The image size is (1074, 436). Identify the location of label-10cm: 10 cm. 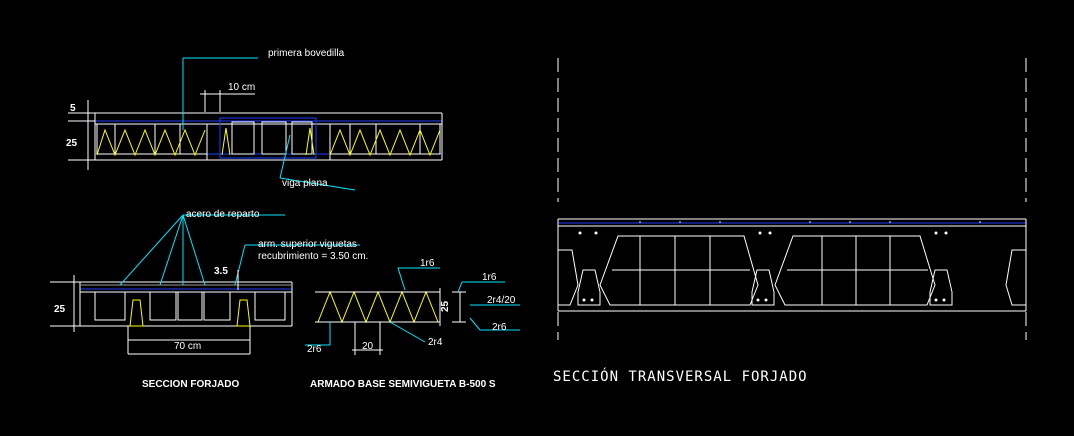
(241, 87).